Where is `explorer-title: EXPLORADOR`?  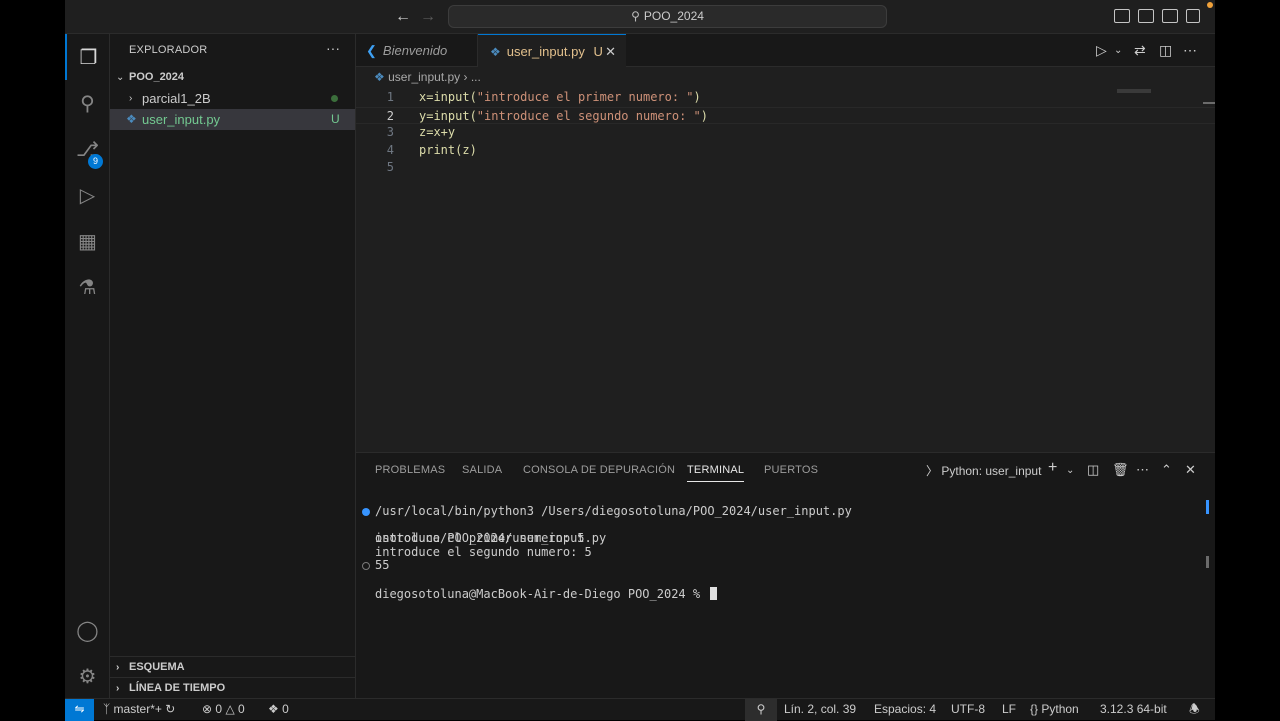 explorer-title: EXPLORADOR is located at coordinates (168, 50).